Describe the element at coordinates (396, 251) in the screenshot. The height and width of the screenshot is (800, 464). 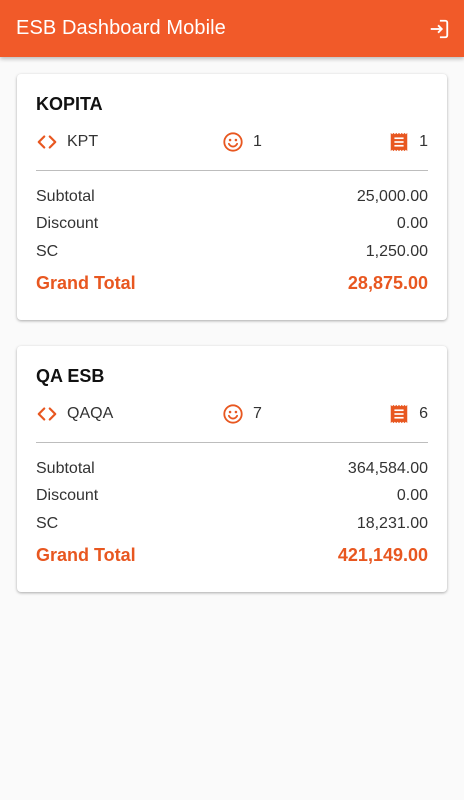
I see `sc-value: 1,250.00` at that location.